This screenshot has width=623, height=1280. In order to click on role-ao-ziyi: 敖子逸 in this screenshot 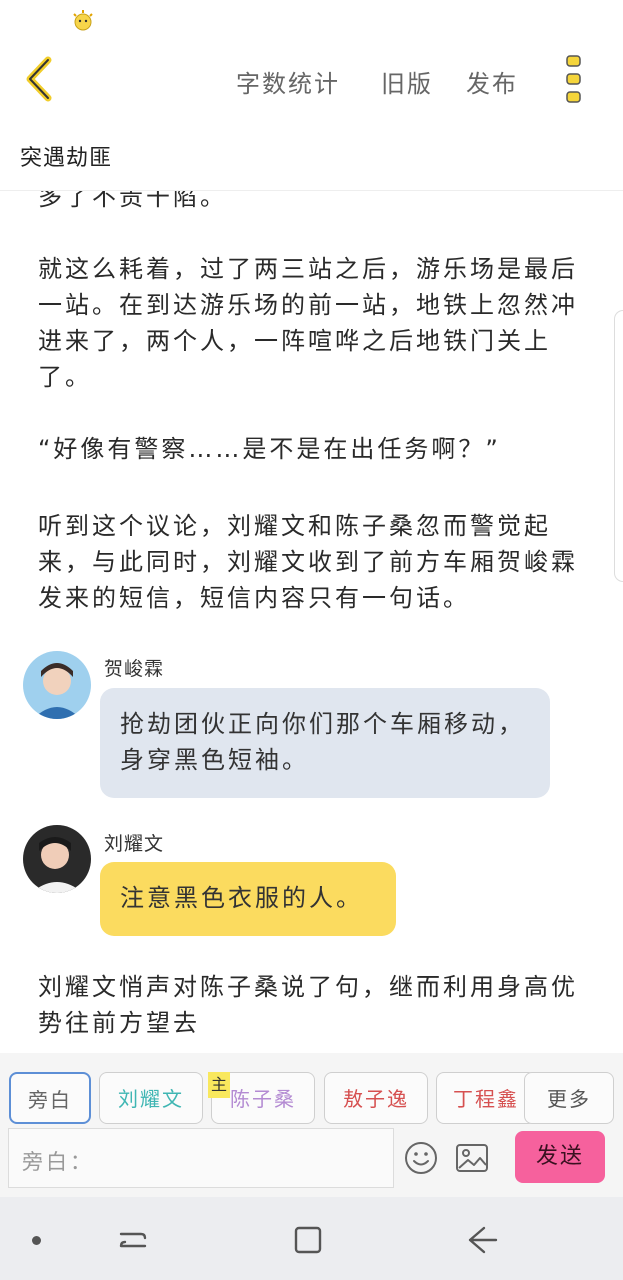, I will do `click(376, 1098)`.